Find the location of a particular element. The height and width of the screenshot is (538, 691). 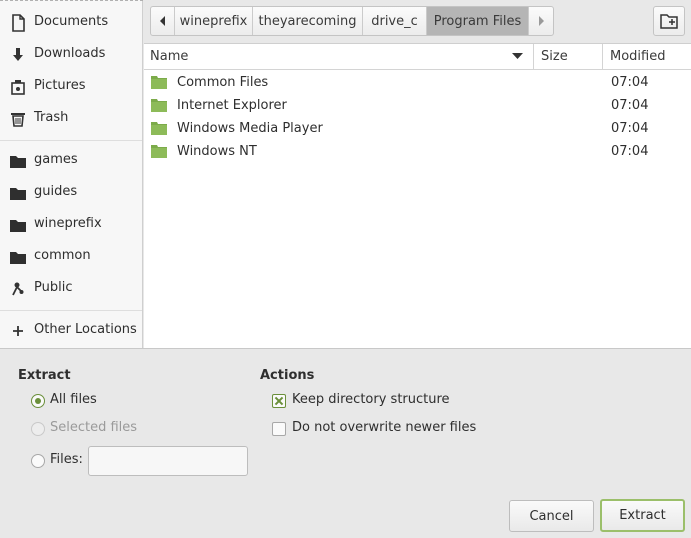

file-name: Internet Explorer is located at coordinates (232, 105).